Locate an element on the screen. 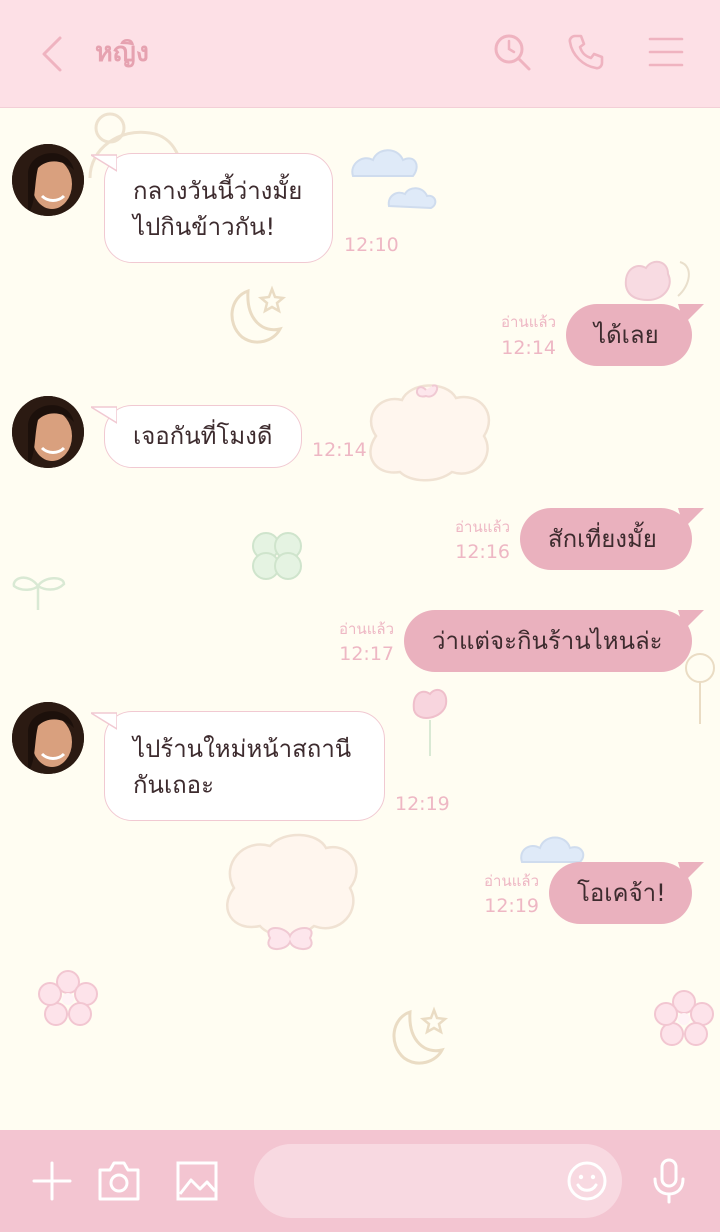 The height and width of the screenshot is (1232, 720). message-time: 12:10 is located at coordinates (371, 245).